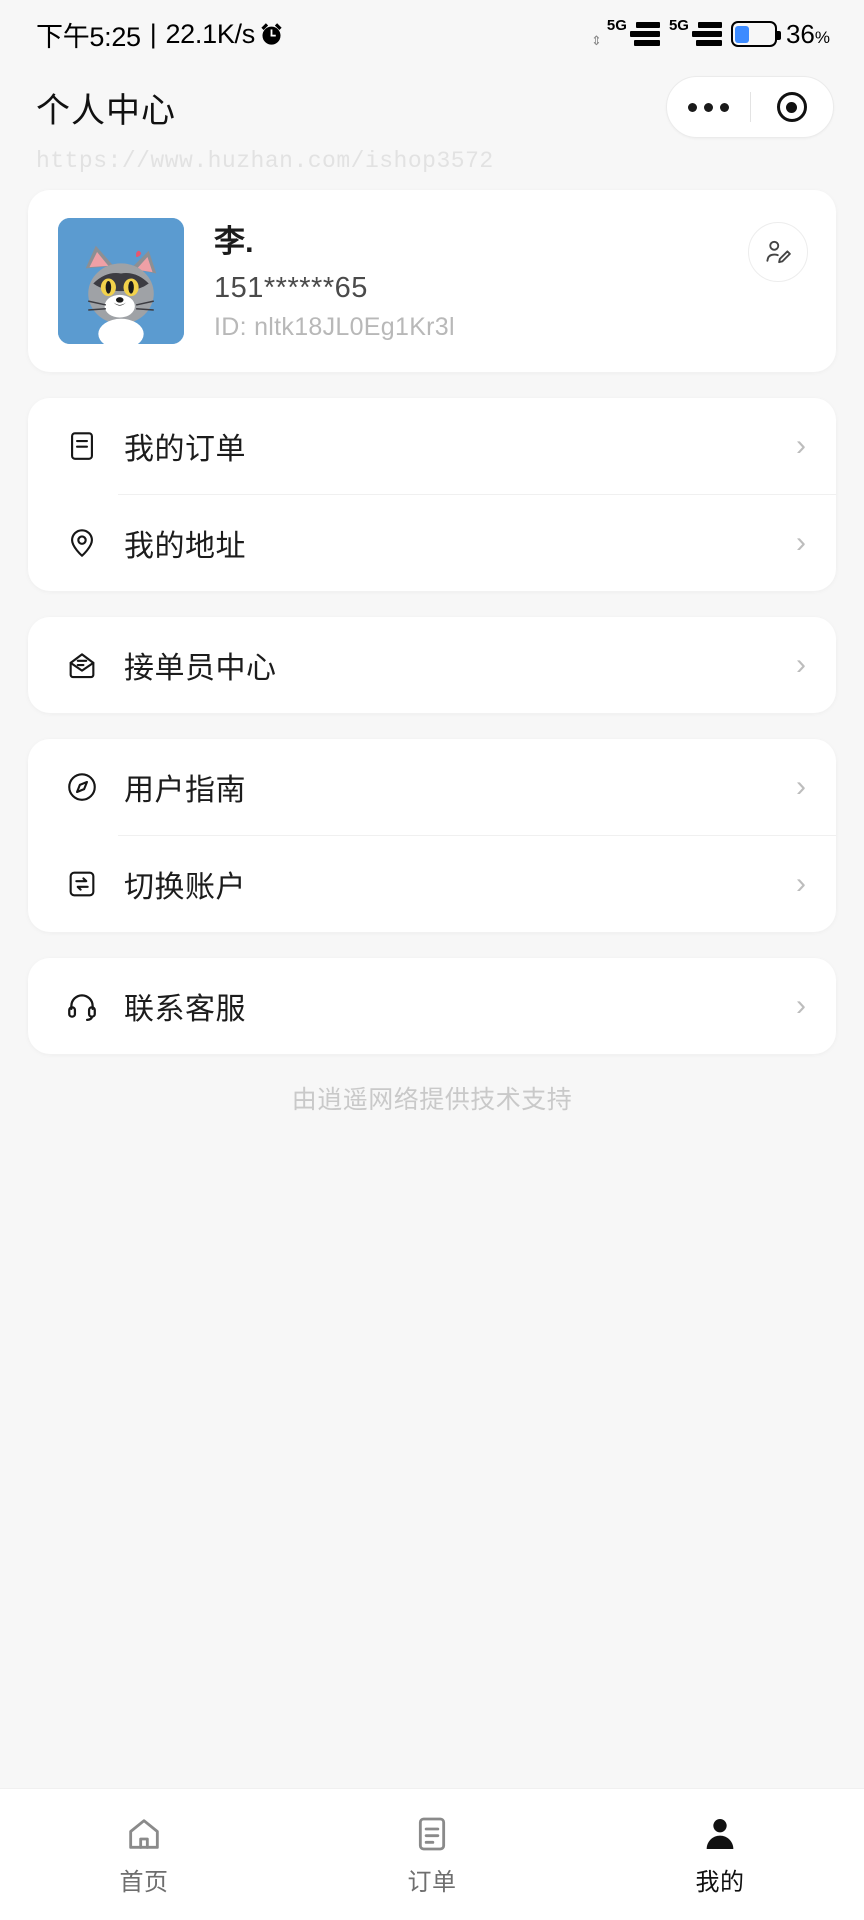  I want to click on orders-icon, so click(432, 1833).